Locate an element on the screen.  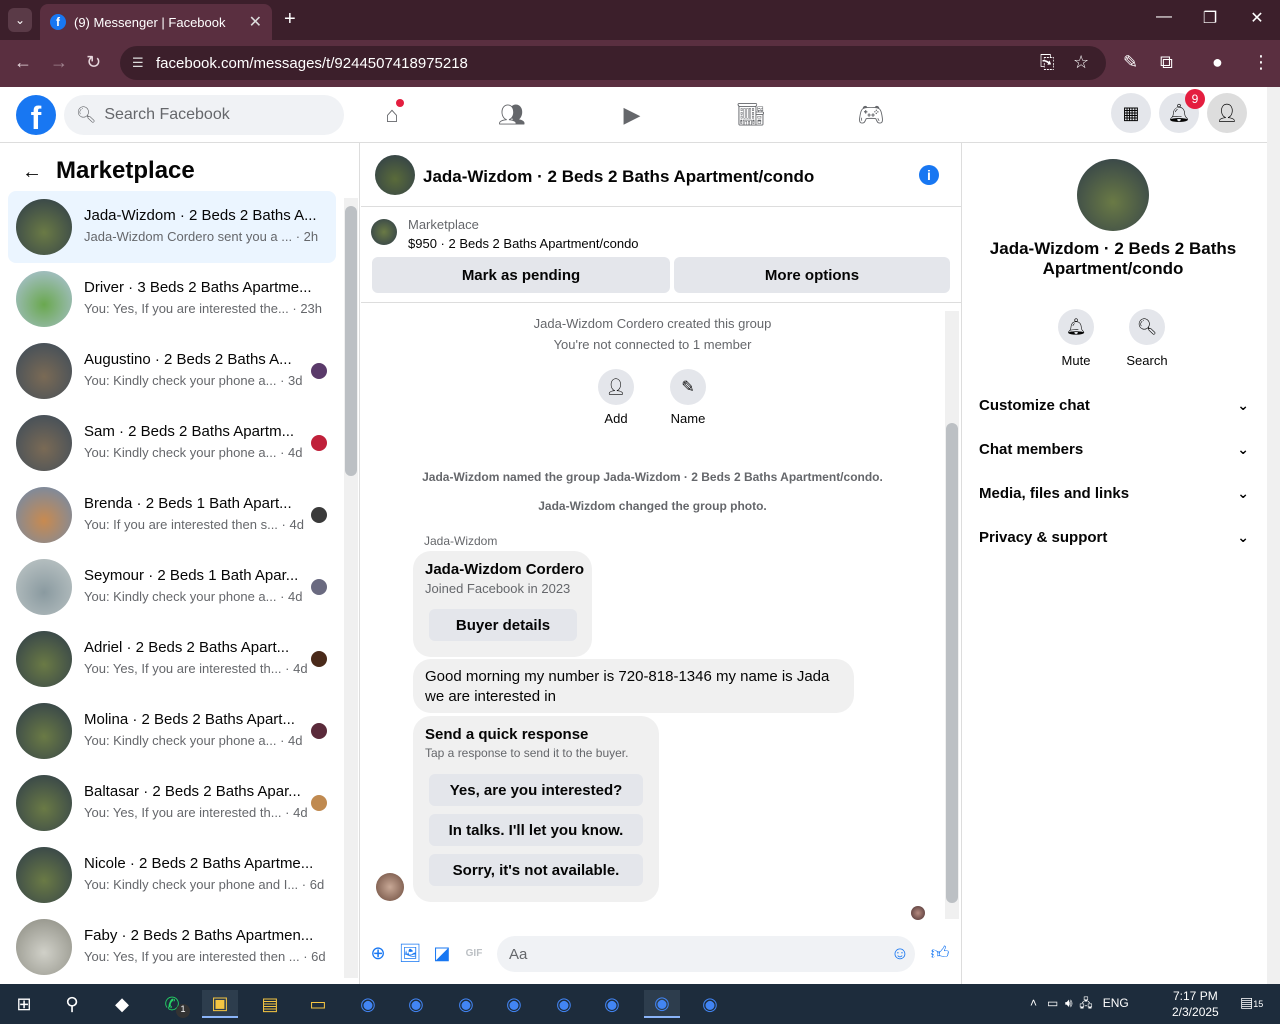
group-photo is located at coordinates (1113, 195).